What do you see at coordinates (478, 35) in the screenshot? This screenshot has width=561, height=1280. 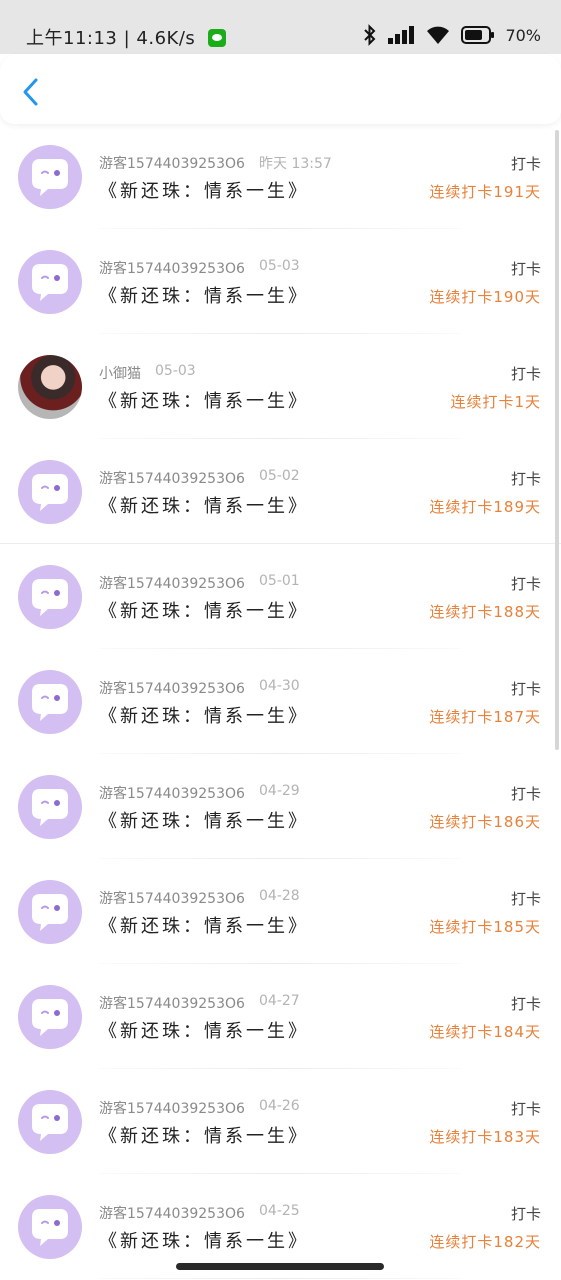 I see `battery-icon` at bounding box center [478, 35].